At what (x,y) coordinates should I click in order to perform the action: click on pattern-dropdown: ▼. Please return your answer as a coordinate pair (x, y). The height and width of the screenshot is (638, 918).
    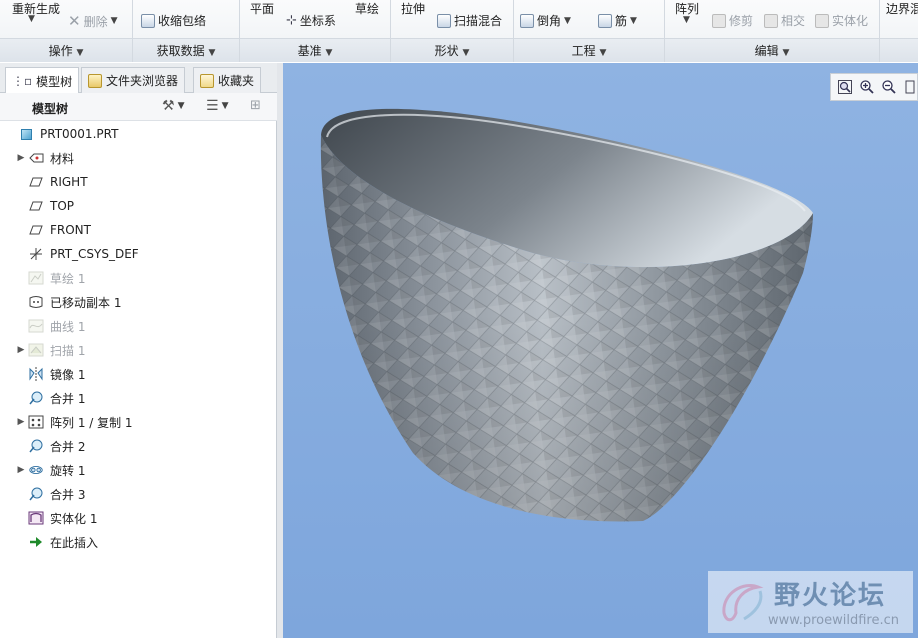
    Looking at the image, I should click on (686, 20).